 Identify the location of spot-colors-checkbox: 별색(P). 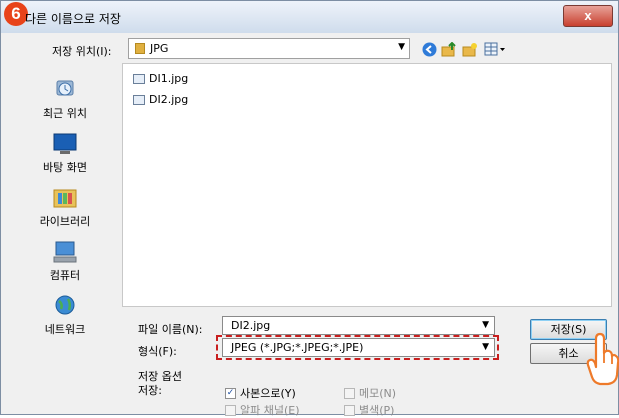
(369, 410).